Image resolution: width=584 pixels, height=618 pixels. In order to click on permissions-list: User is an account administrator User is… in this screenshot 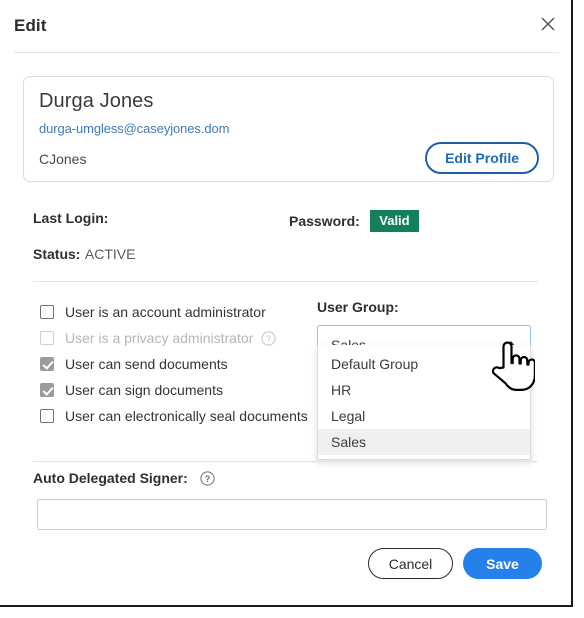, I will do `click(175, 364)`.